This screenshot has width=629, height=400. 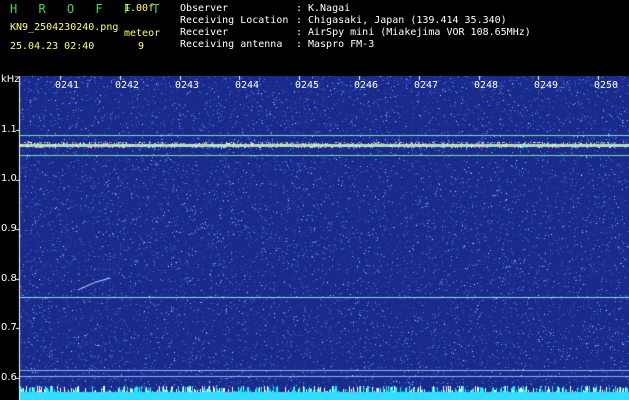 I want to click on datetime-label: 25.04.23 02:40, so click(x=52, y=46).